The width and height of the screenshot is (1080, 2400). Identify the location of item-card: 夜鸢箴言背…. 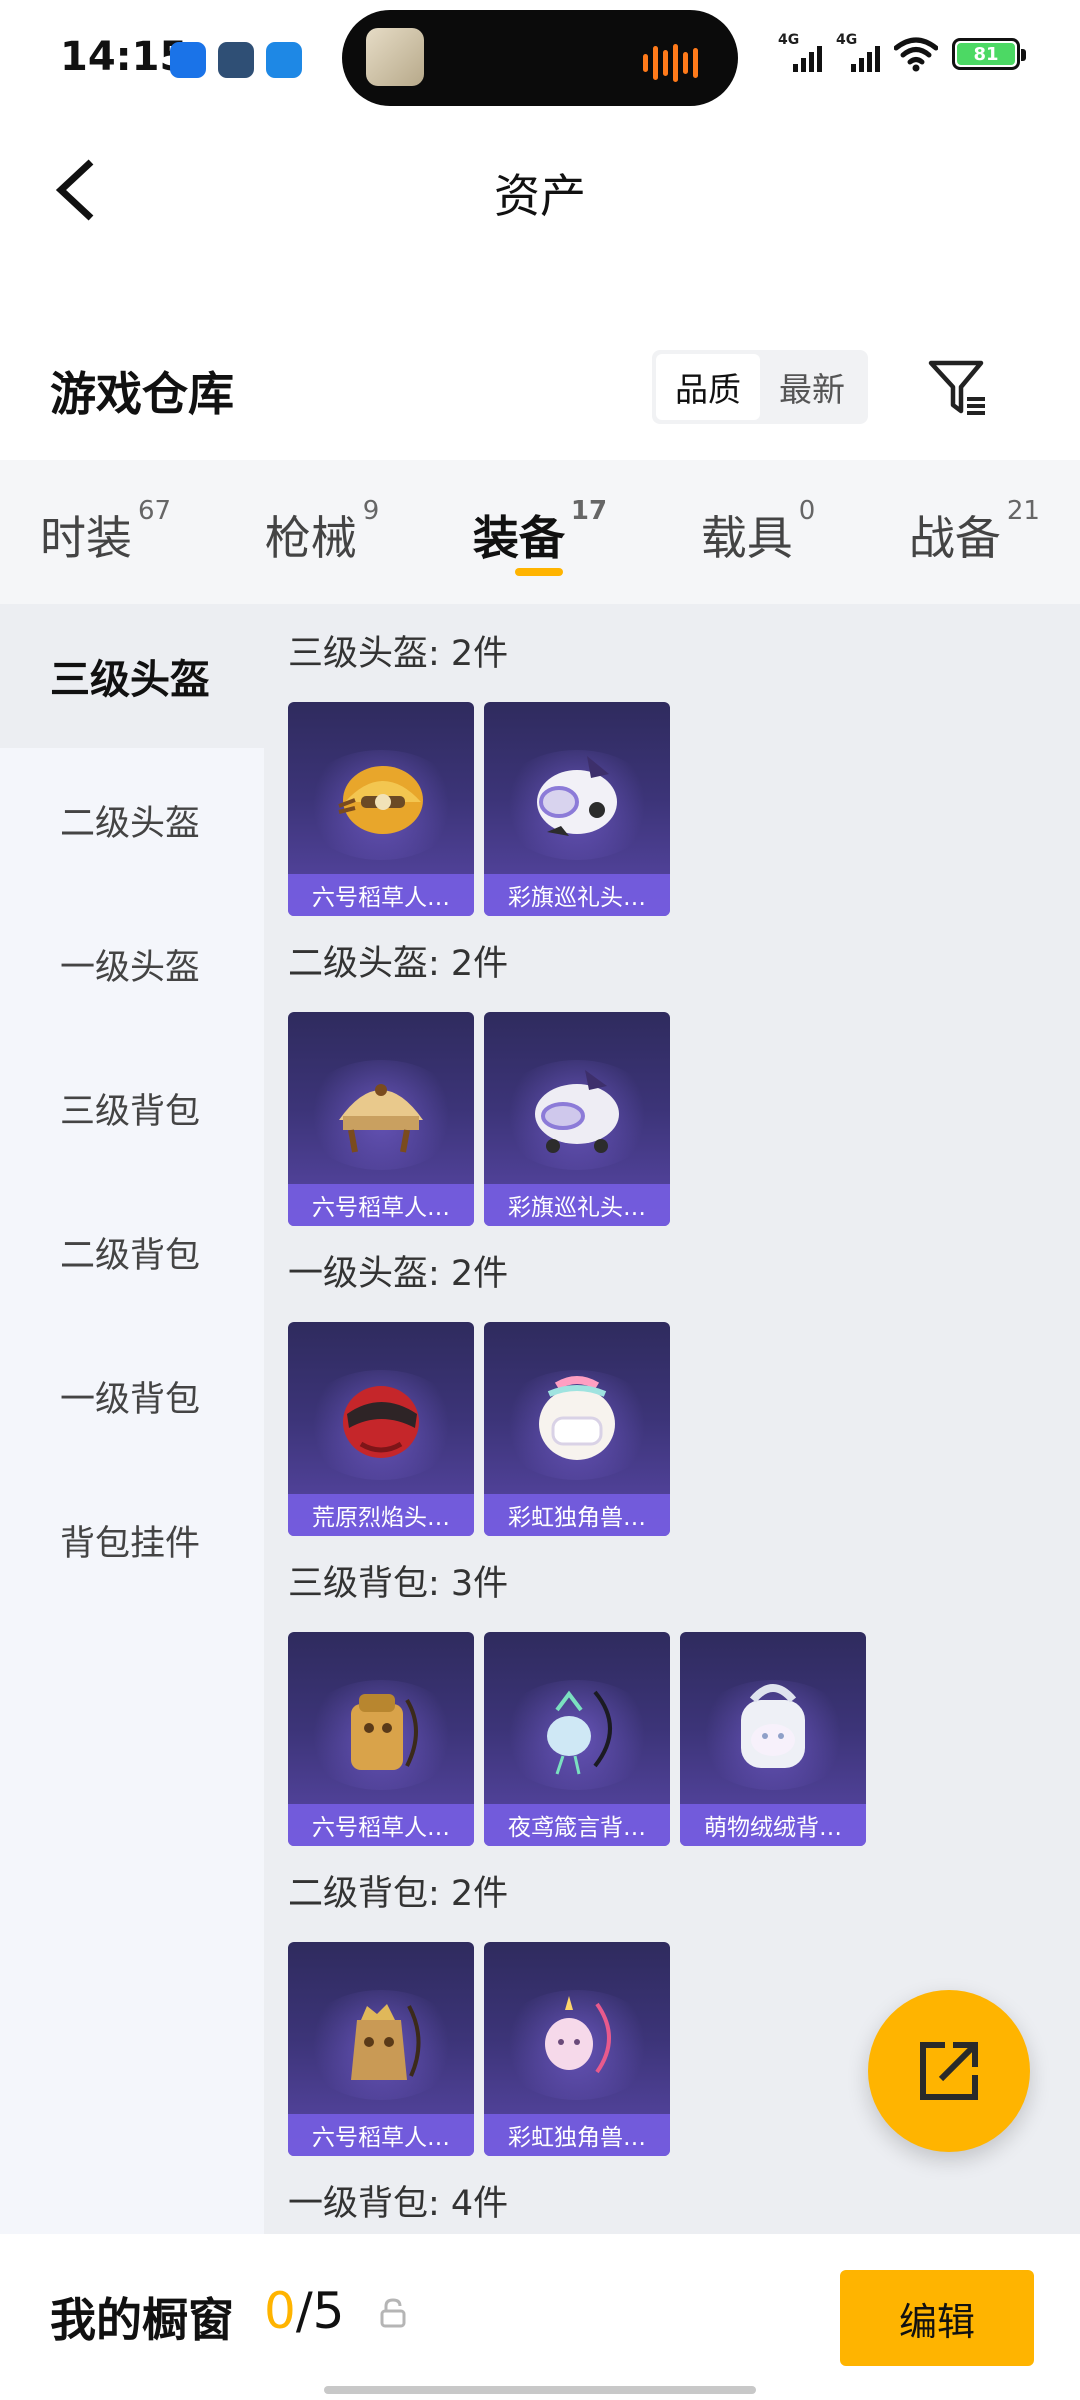
(577, 1739).